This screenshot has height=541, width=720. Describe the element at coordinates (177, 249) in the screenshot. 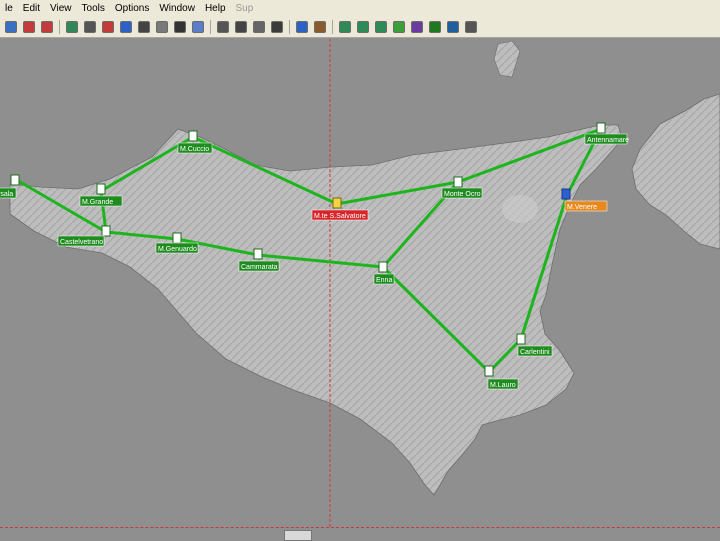

I see `node-label: M.Genuardo` at that location.